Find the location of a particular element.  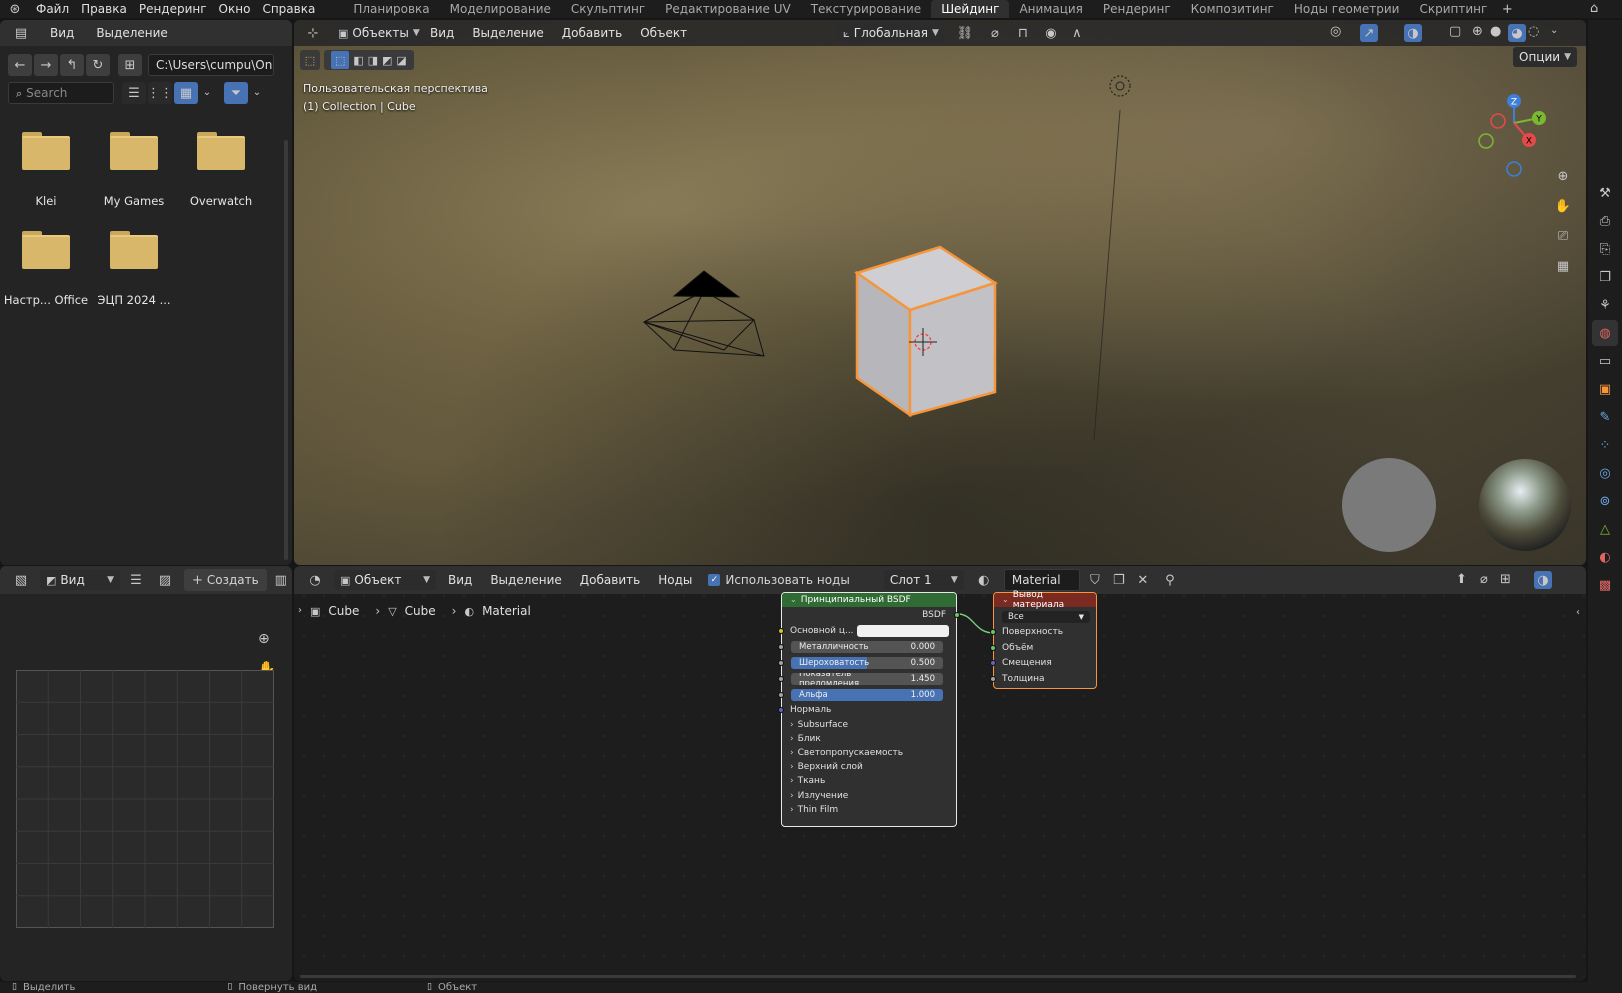

metallic-slider: Металличность 0.000 is located at coordinates (867, 647).